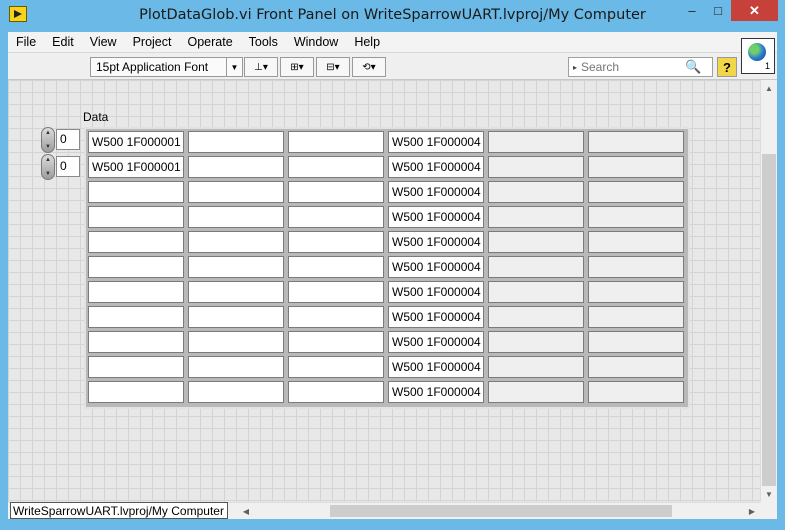  What do you see at coordinates (692, 10) in the screenshot?
I see `minimize-button: –` at bounding box center [692, 10].